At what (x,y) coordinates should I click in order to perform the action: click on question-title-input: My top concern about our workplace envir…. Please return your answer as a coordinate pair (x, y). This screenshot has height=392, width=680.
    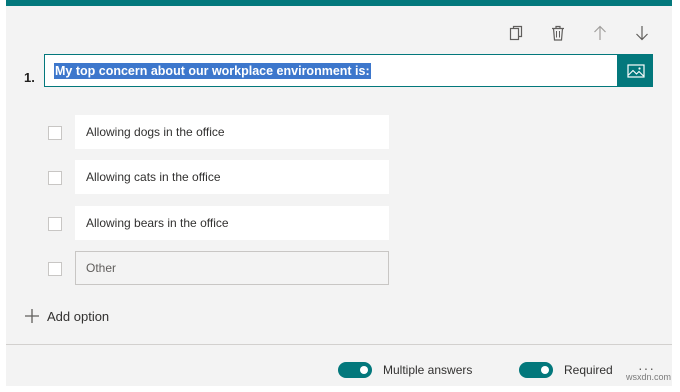
    Looking at the image, I should click on (331, 70).